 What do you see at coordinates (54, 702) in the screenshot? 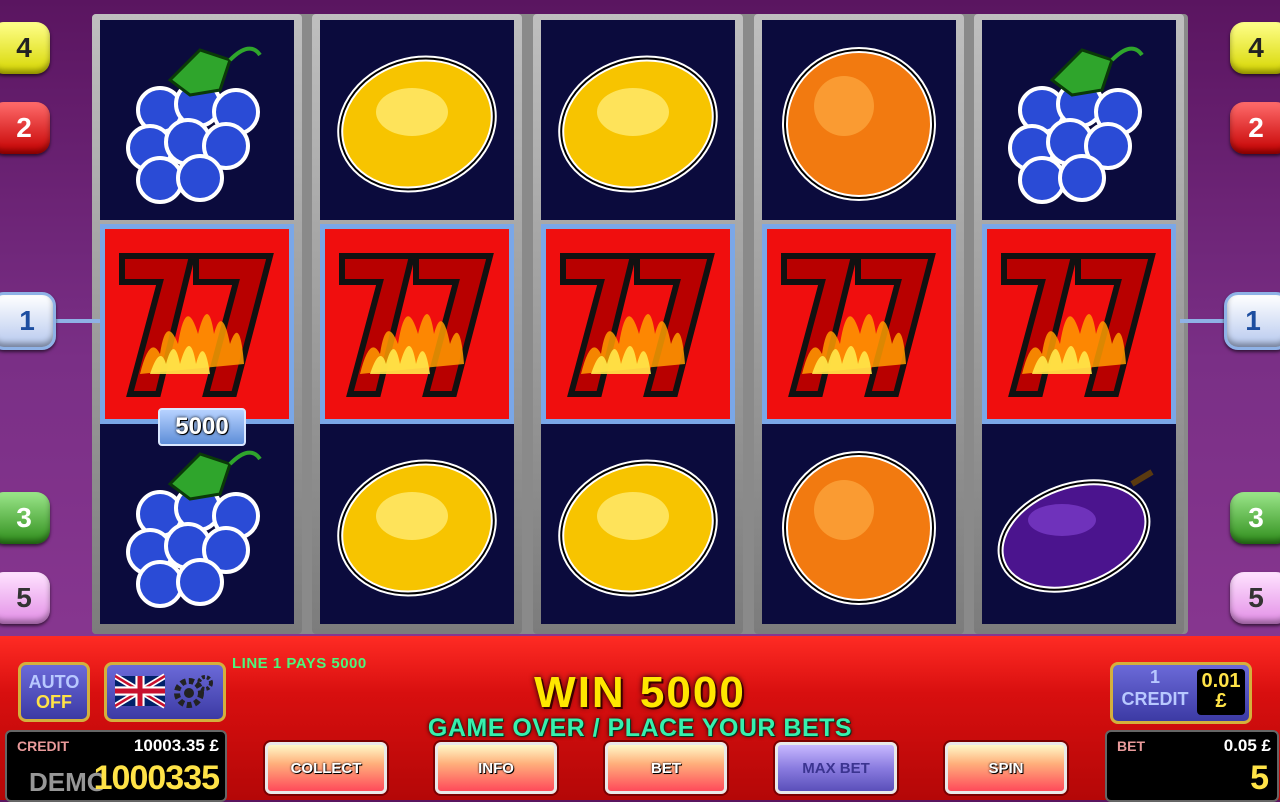
I see `autoplay-state: OFF` at bounding box center [54, 702].